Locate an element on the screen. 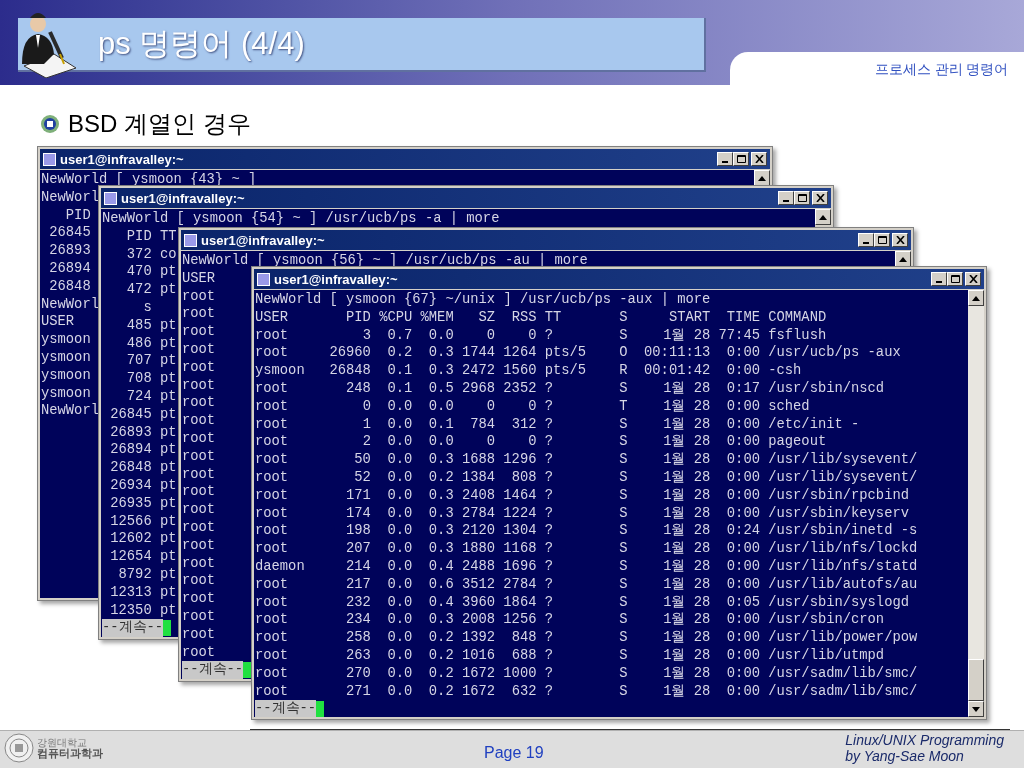 The image size is (1024, 768). column-header: TIME is located at coordinates (742, 317).